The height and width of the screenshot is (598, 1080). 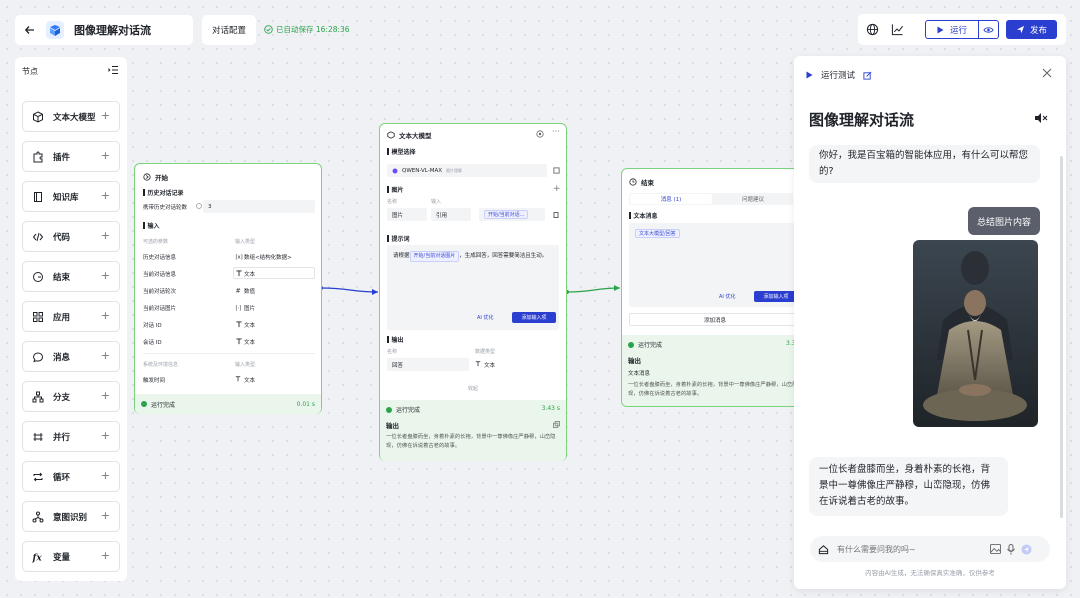 I want to click on autosave-status: 已自动保存 16:28:36, so click(x=307, y=29).